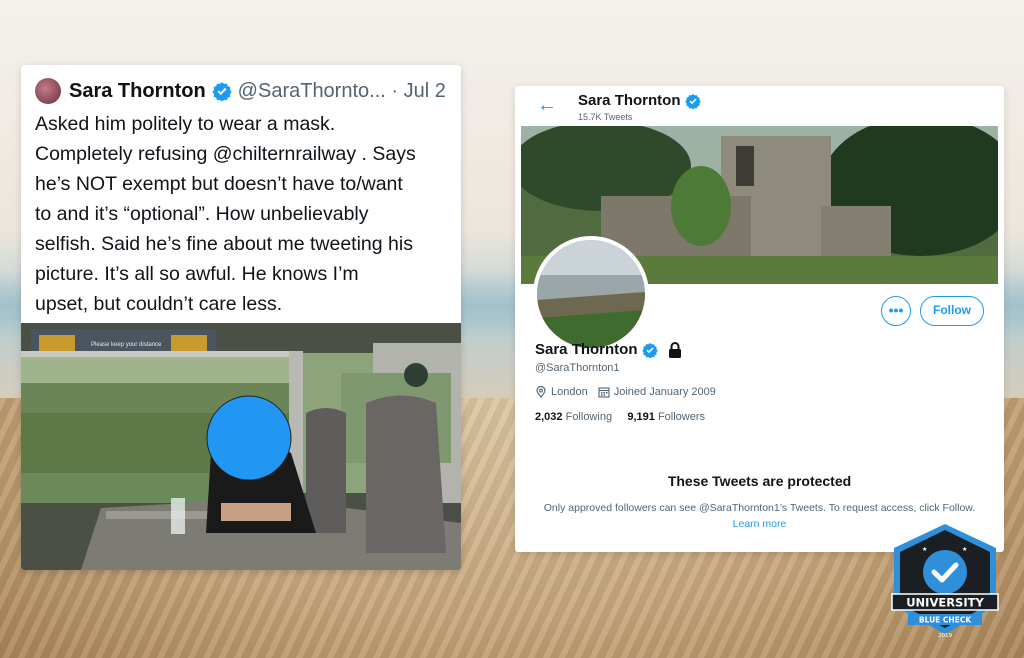  What do you see at coordinates (604, 392) in the screenshot?
I see `calendar-icon` at bounding box center [604, 392].